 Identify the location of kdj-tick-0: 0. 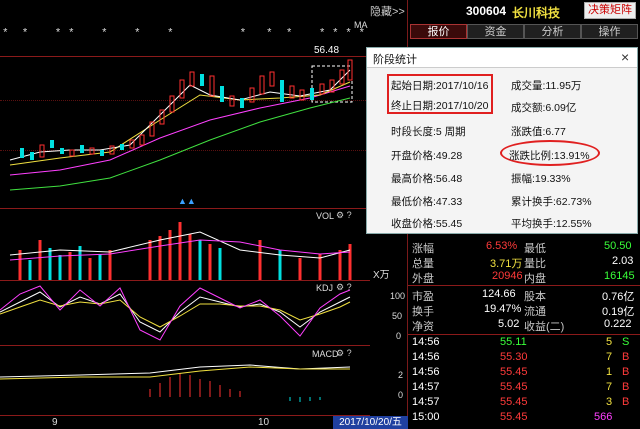
(399, 336).